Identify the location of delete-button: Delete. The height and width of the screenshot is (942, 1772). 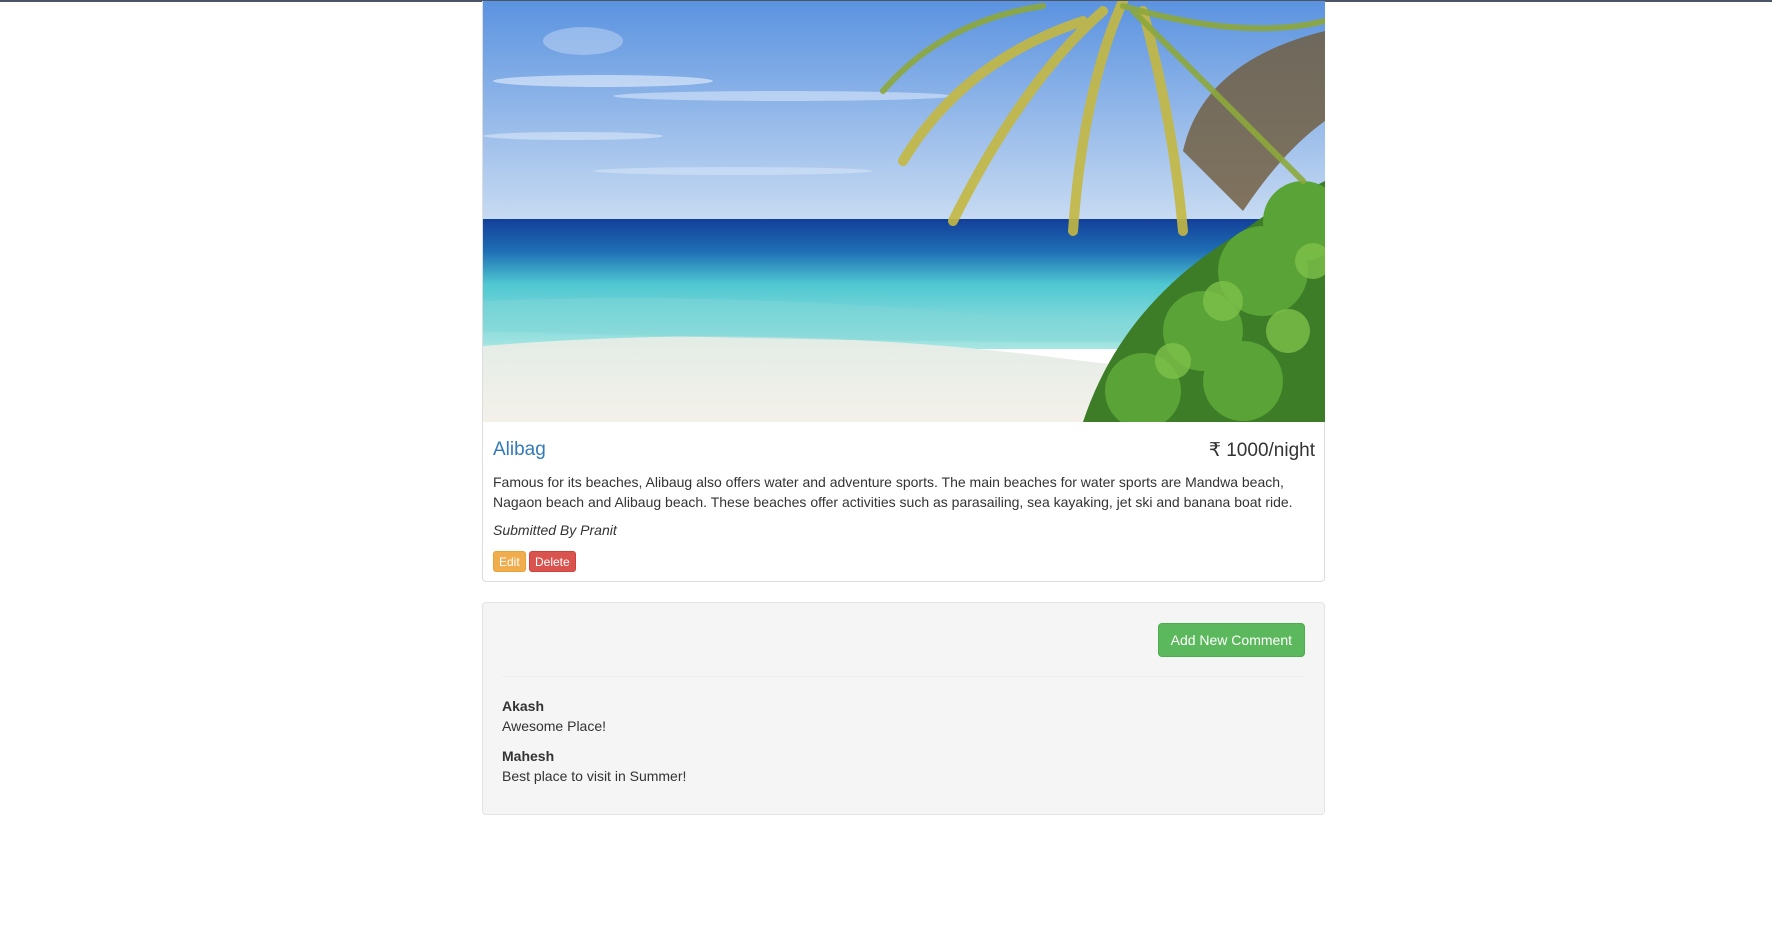
(552, 561).